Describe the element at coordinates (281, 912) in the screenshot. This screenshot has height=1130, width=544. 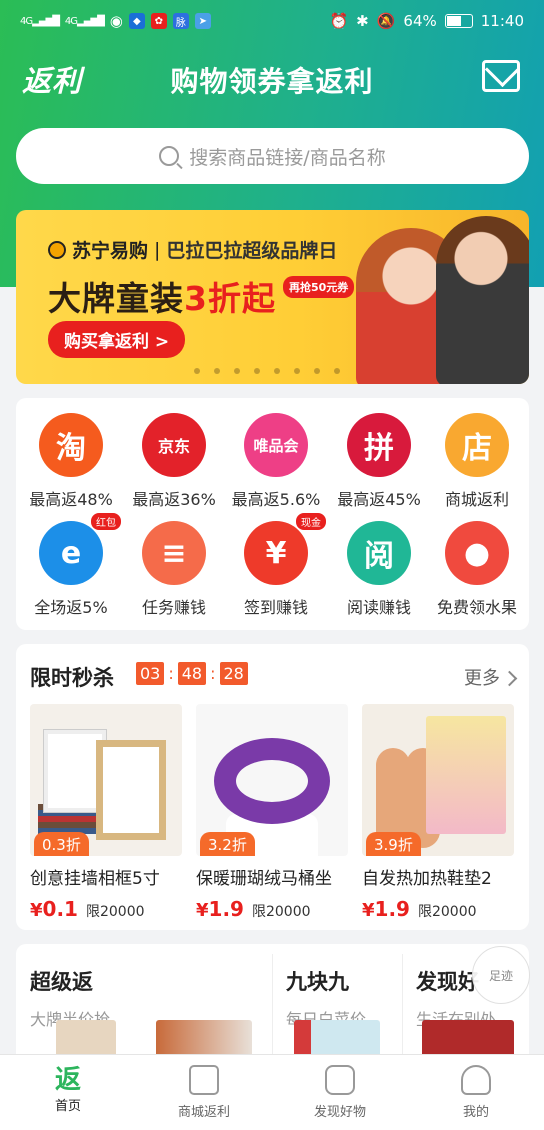
I see `product-limit: 限20000` at that location.